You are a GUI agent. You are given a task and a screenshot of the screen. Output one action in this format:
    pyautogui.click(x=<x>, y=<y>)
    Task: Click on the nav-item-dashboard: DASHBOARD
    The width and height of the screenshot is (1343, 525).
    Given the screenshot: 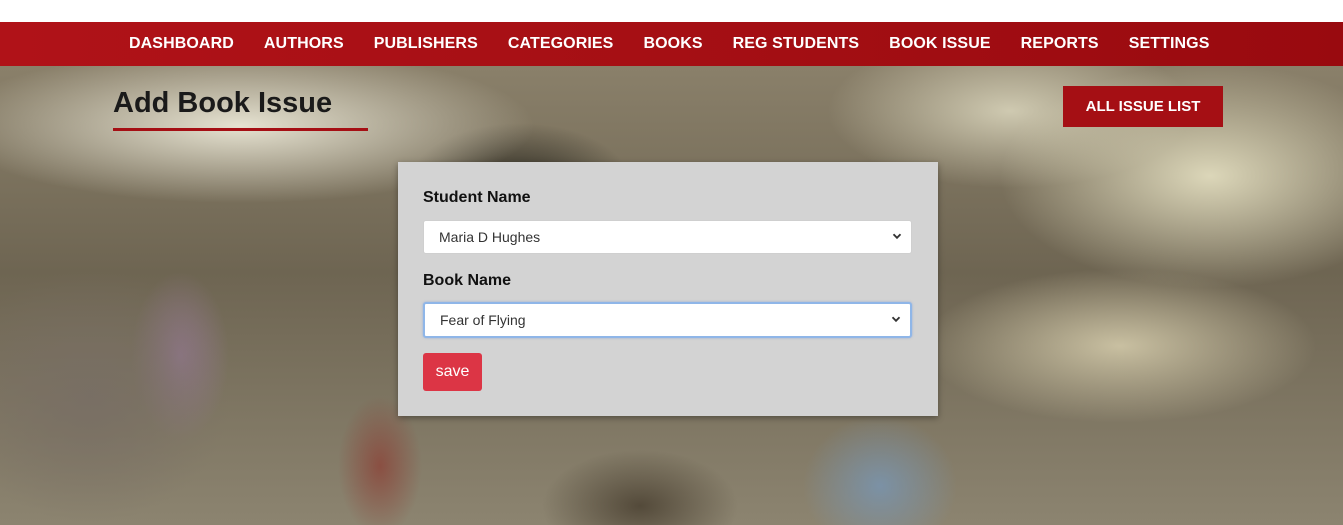 What is the action you would take?
    pyautogui.click(x=181, y=44)
    